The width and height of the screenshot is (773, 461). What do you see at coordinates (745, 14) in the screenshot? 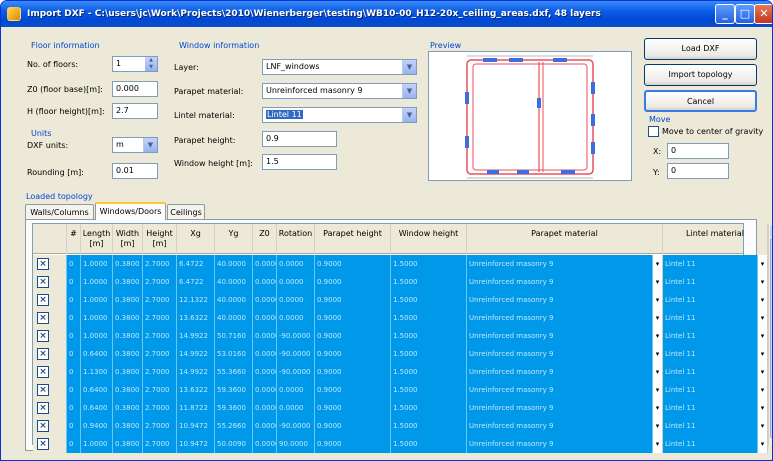
I see `maximize-button: □` at bounding box center [745, 14].